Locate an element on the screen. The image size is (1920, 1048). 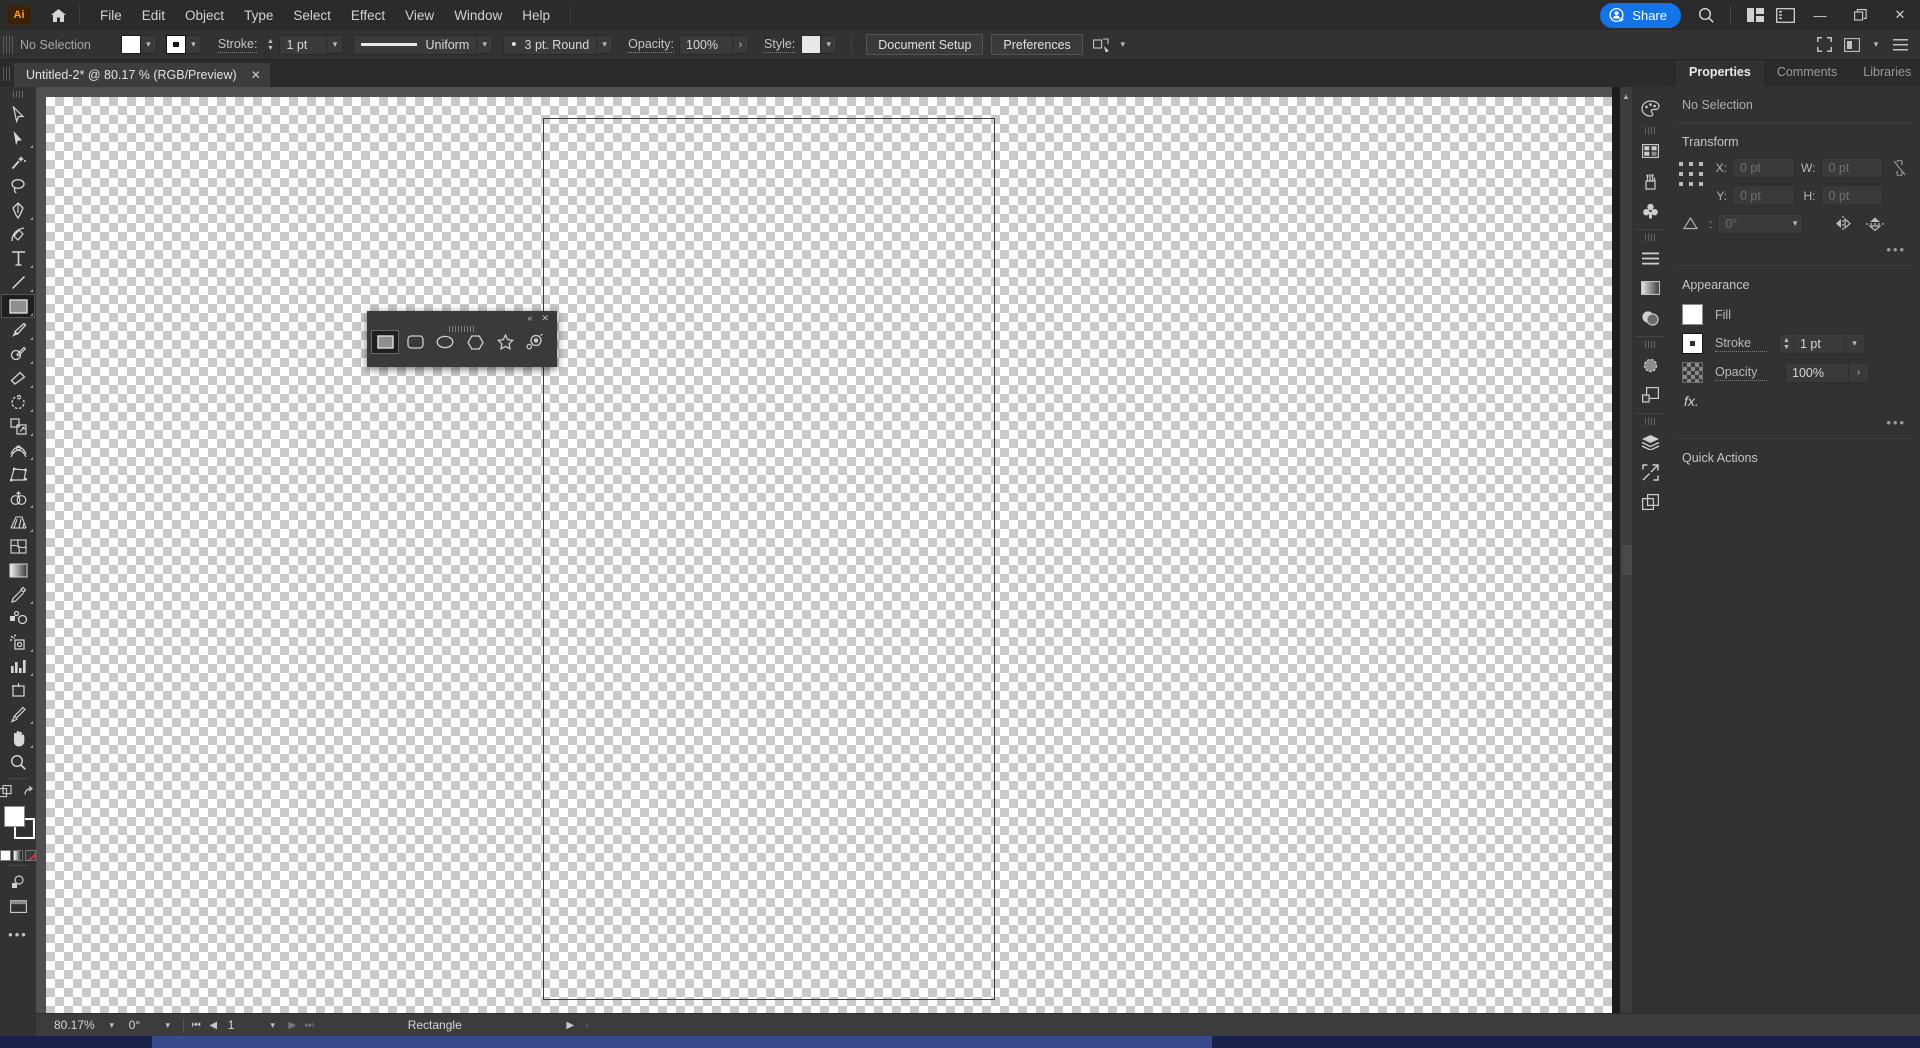
document-tab: Untitled-2* @ 80.17 % (RGB/Preview) ✕ is located at coordinates (142, 75).